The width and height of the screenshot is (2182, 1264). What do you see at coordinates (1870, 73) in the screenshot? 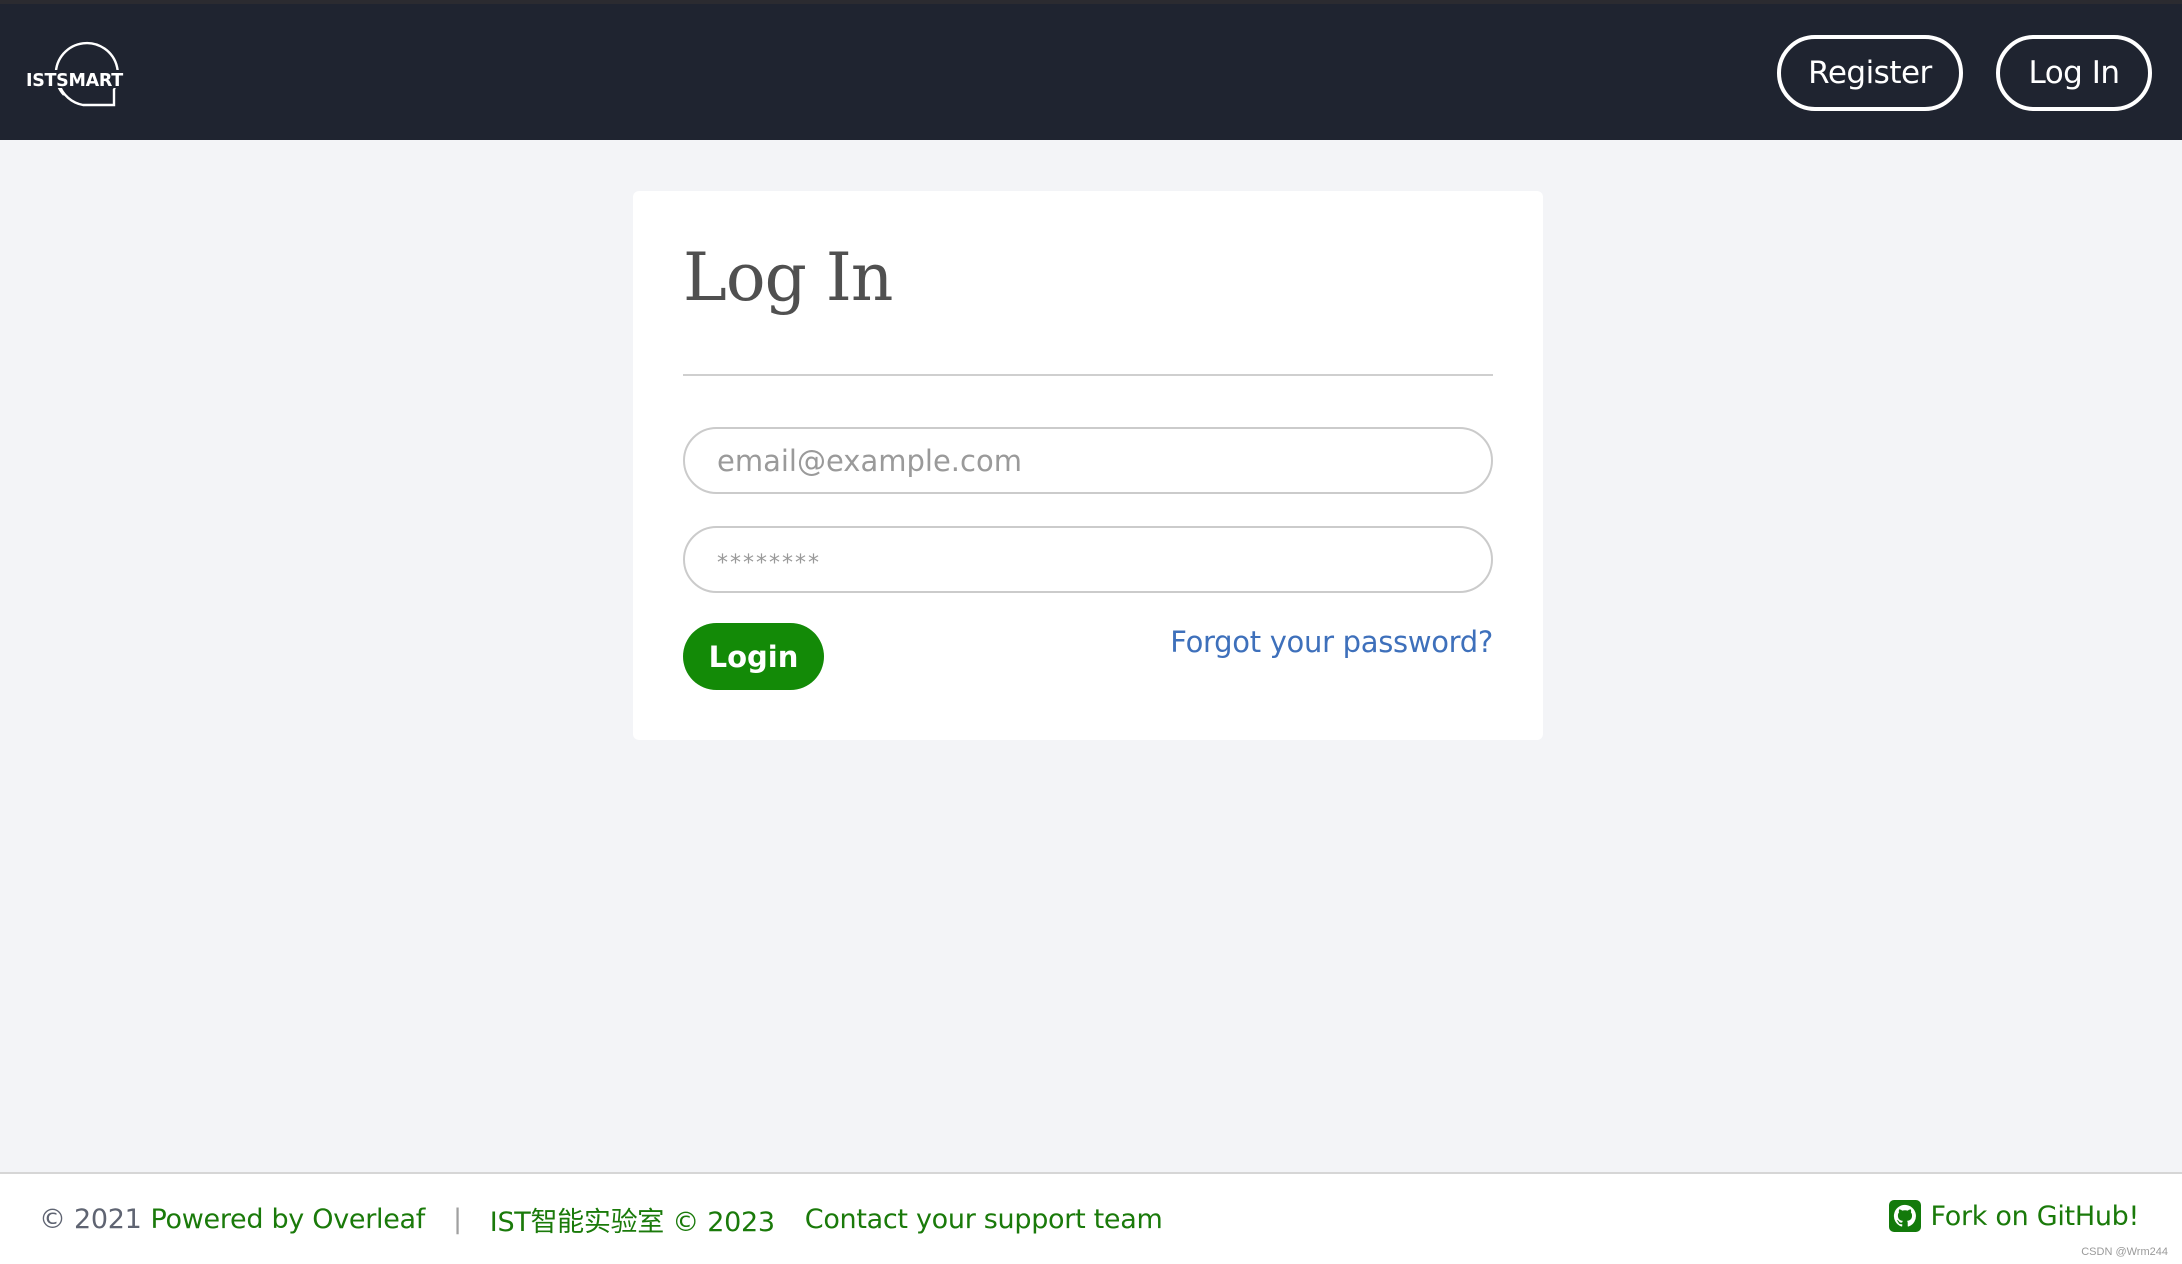
I see `register-button: Register` at bounding box center [1870, 73].